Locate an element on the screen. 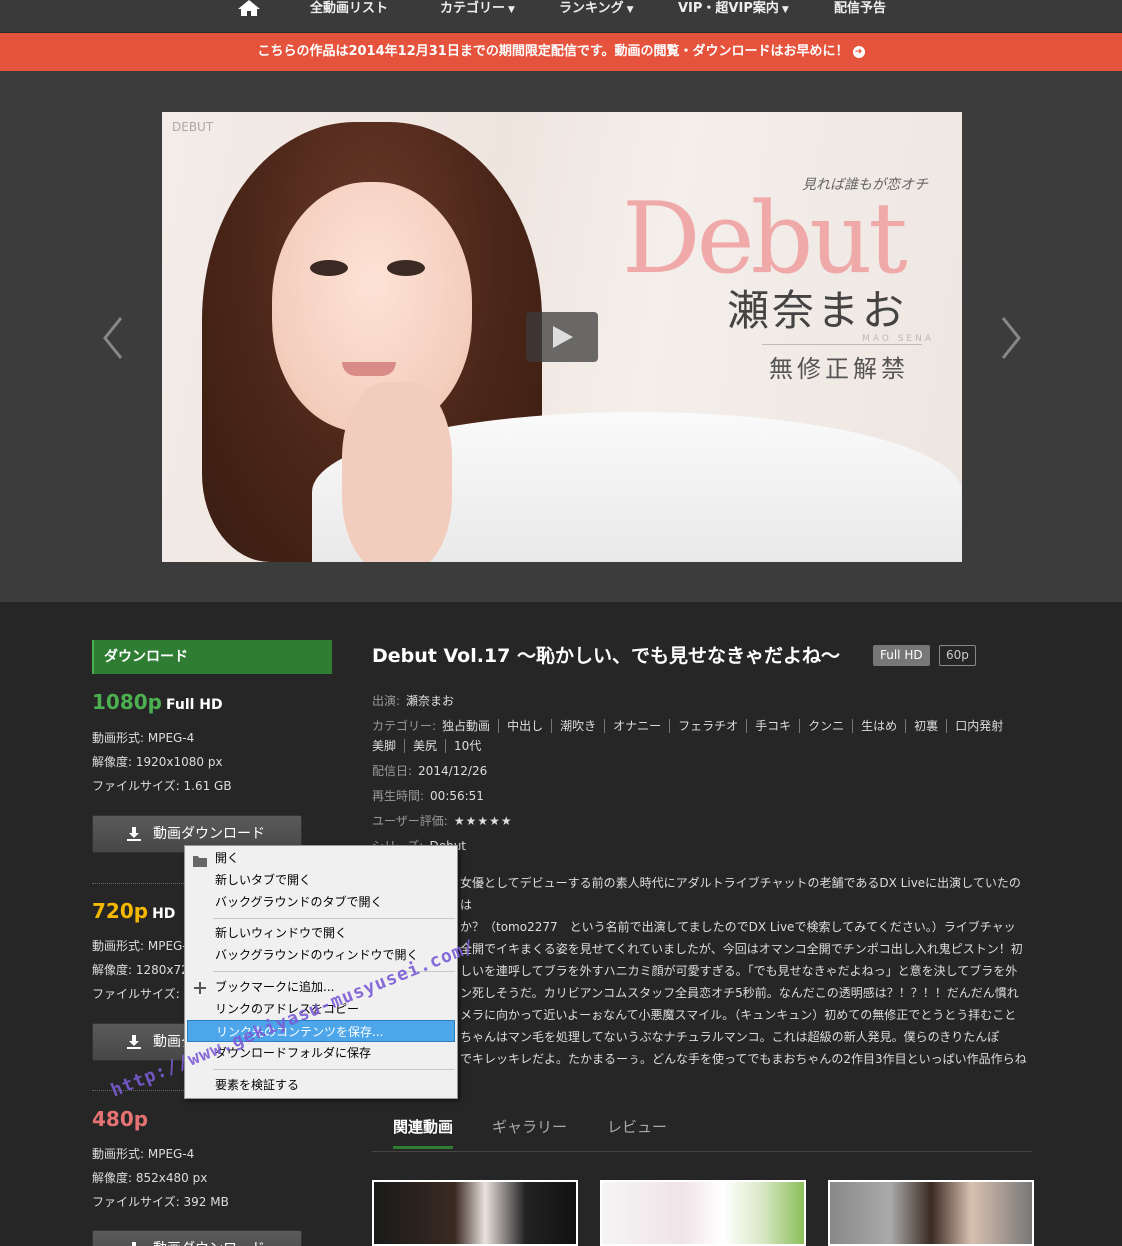 The height and width of the screenshot is (1246, 1122). meta-duration-value: 00:56:51 is located at coordinates (457, 796).